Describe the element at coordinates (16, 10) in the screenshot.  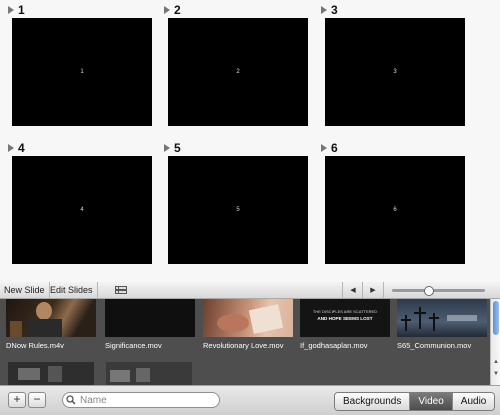
I see `slide-header: 1` at that location.